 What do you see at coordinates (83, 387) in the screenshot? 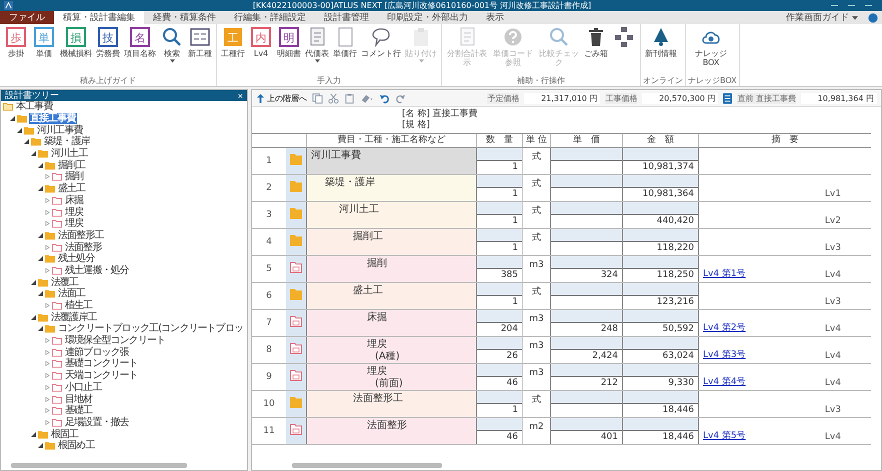
I see `tree-item: 小口止工` at bounding box center [83, 387].